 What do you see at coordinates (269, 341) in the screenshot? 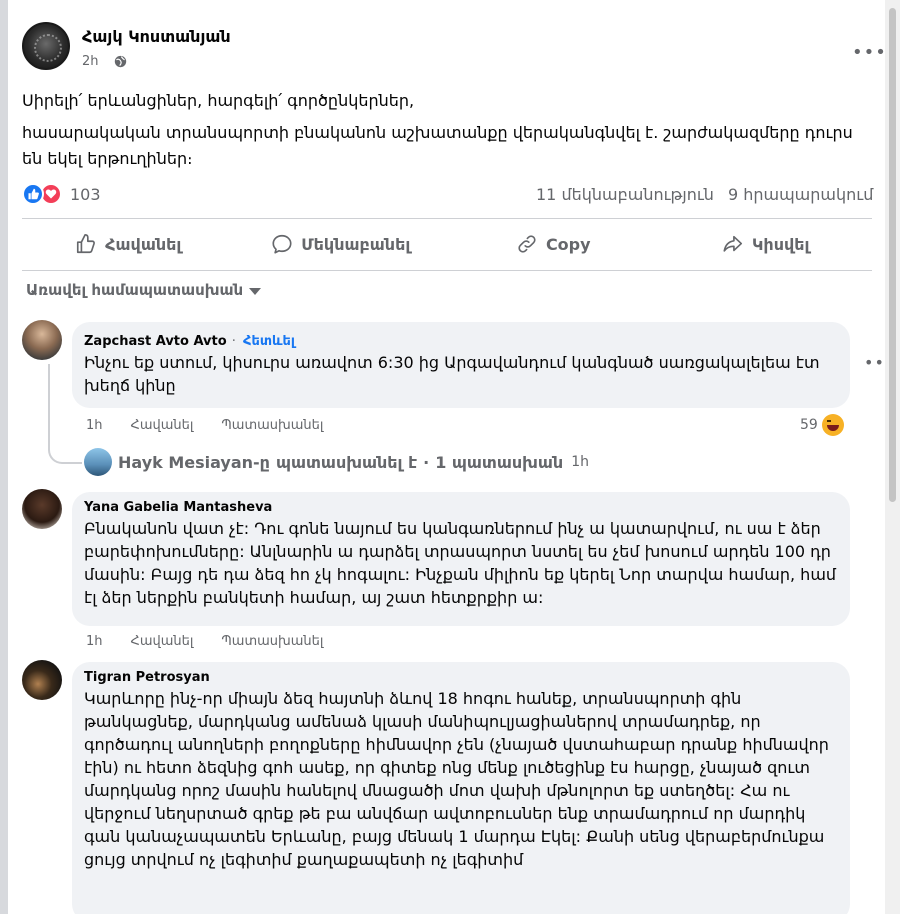
I see `follow-button: Հետևել` at bounding box center [269, 341].